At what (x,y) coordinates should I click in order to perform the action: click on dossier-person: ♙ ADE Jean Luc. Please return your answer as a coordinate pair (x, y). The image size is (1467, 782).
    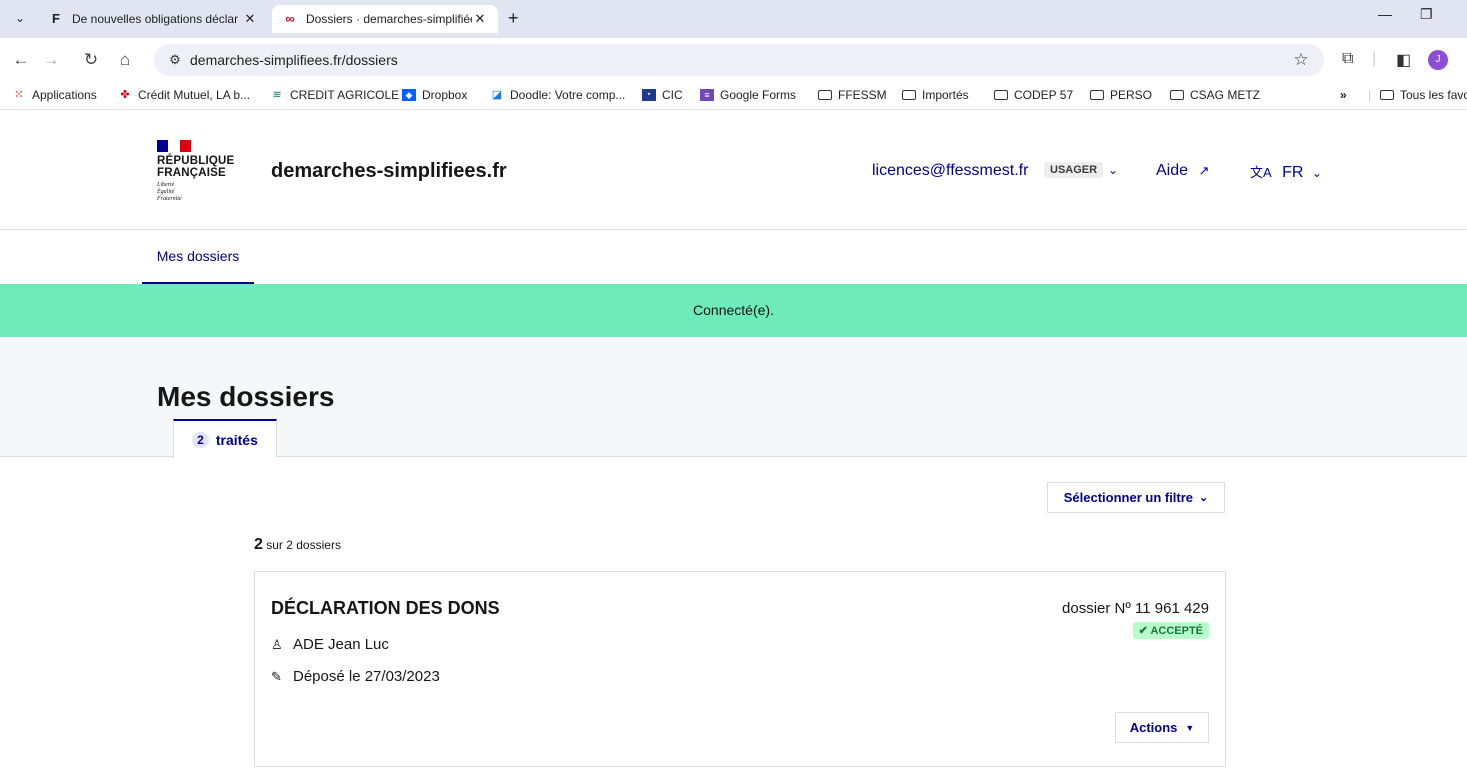
    Looking at the image, I should click on (330, 644).